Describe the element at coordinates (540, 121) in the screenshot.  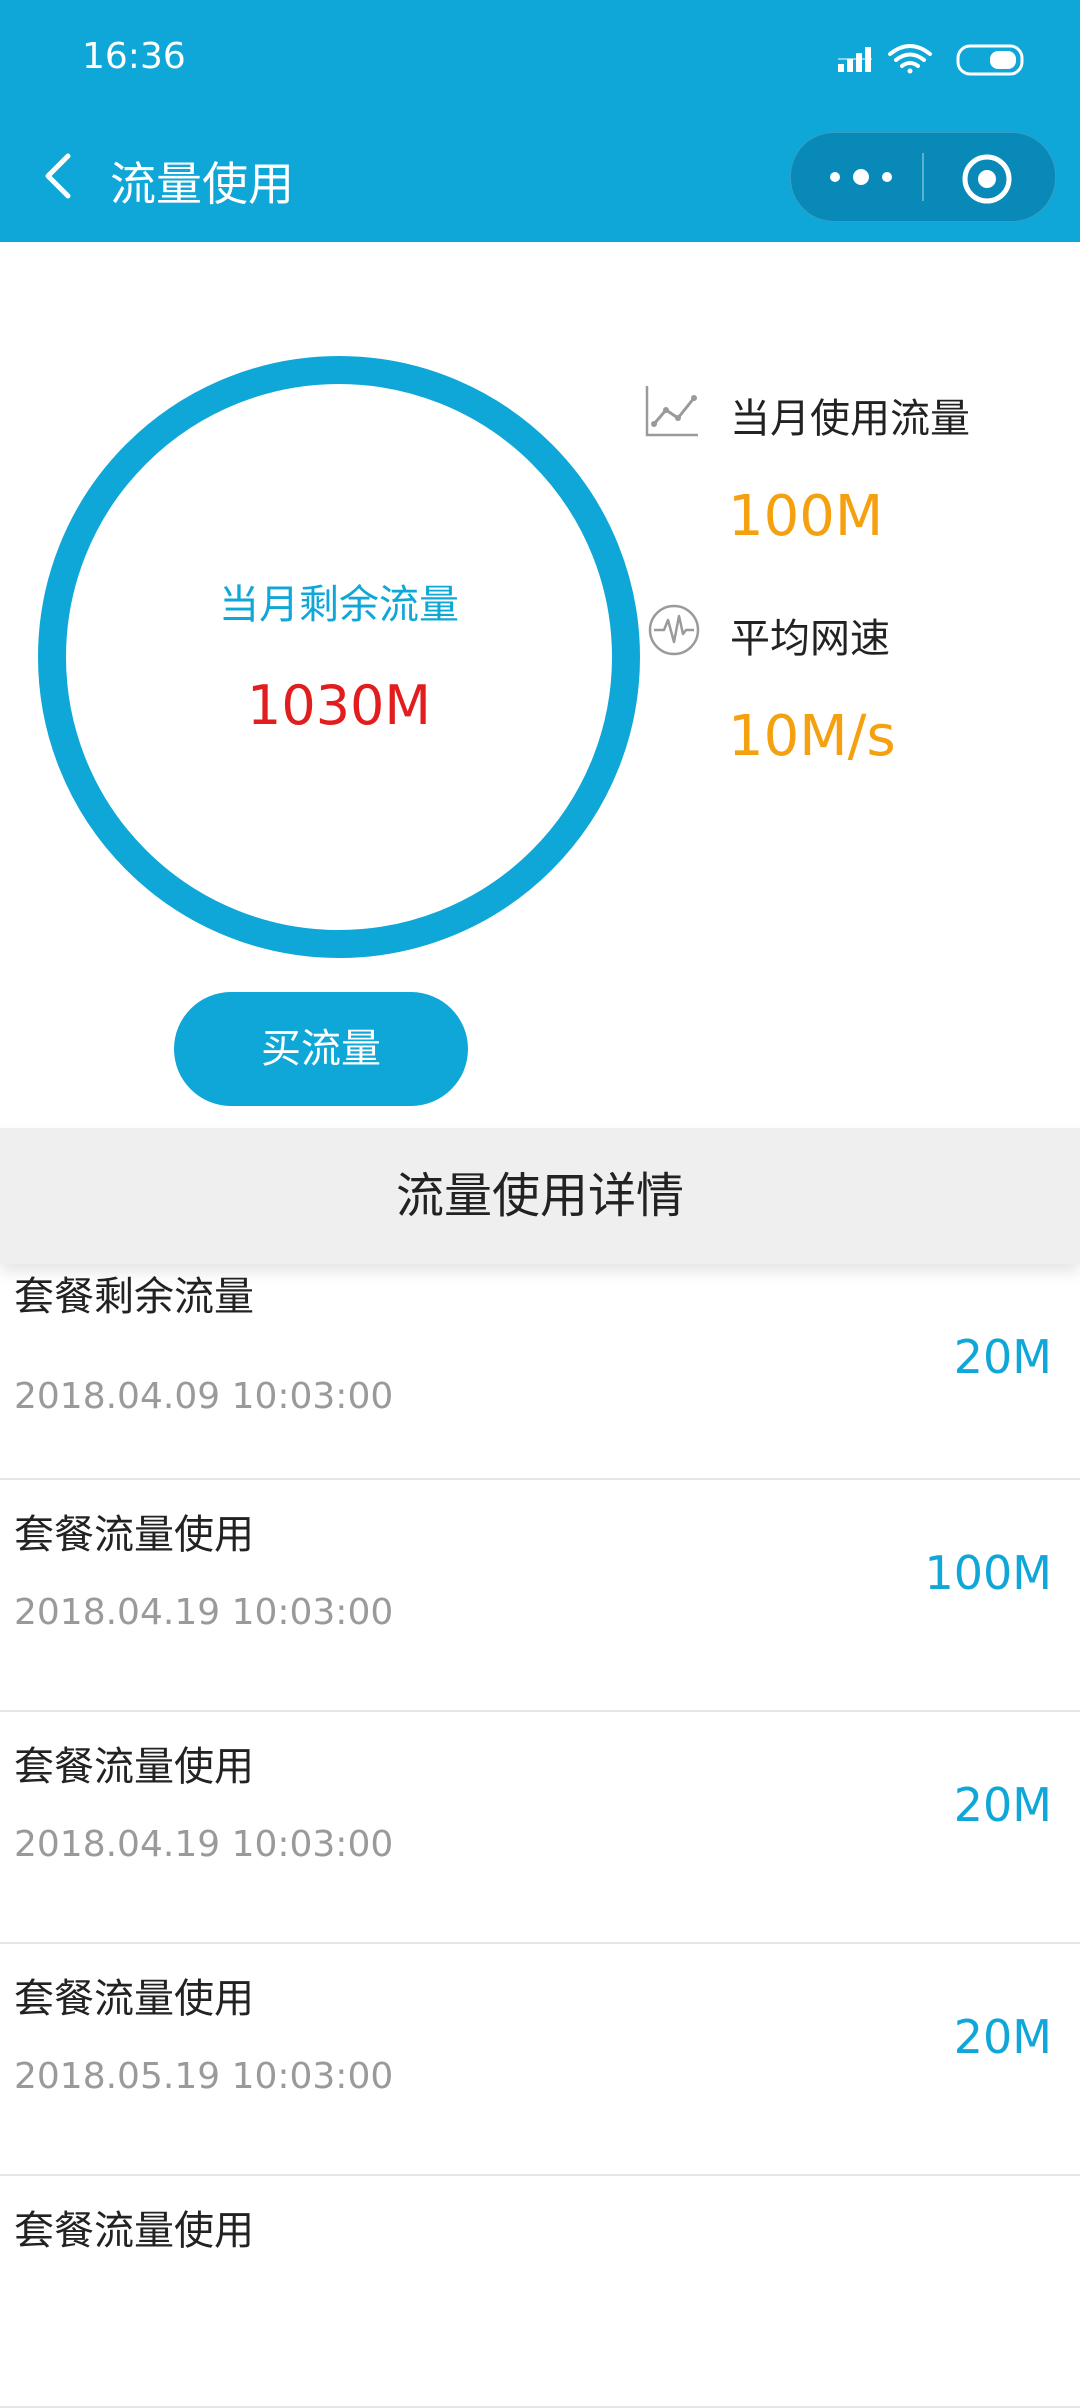
I see `top-bar: 16:36 流量使用` at that location.